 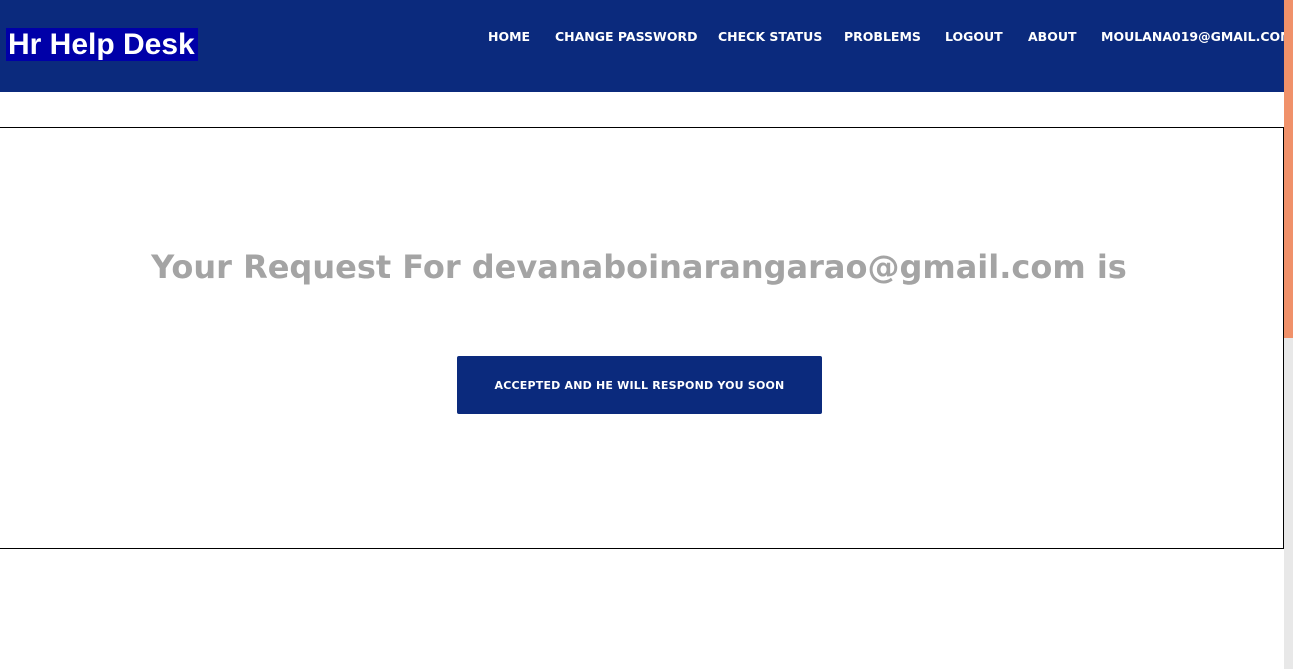 What do you see at coordinates (770, 36) in the screenshot?
I see `nav-check-status: CHECK STATUS` at bounding box center [770, 36].